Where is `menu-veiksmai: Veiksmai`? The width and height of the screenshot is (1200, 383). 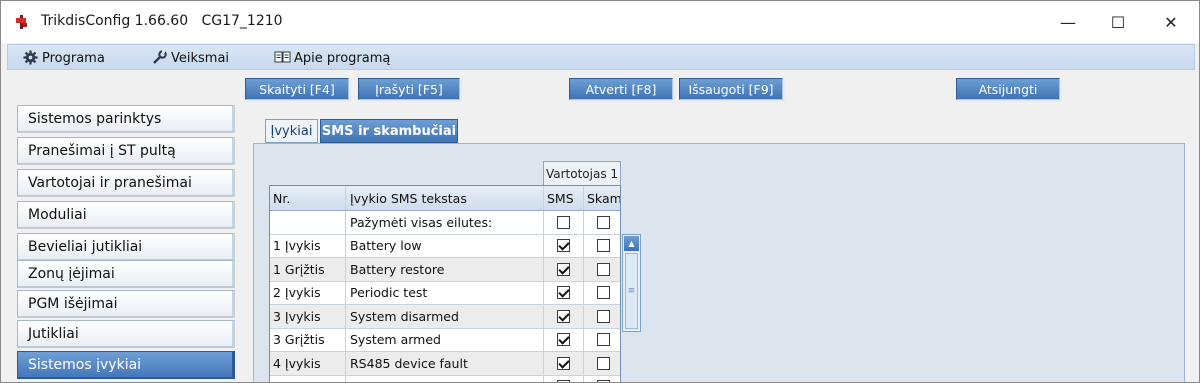
menu-veiksmai: Veiksmai is located at coordinates (190, 58).